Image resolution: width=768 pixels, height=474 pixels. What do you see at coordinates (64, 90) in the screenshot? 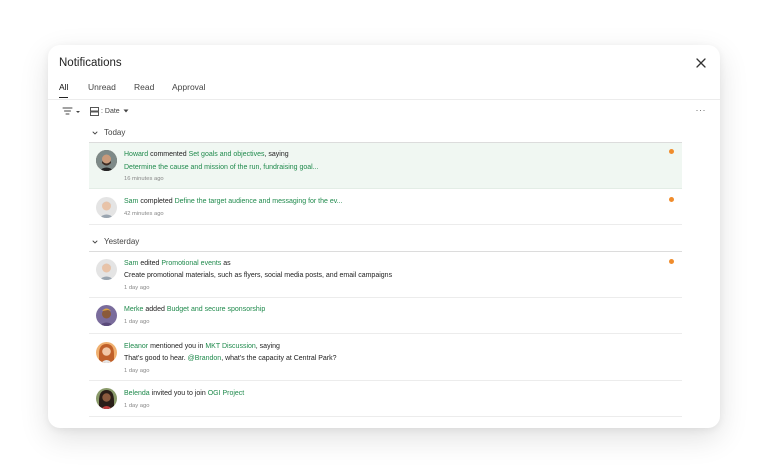
I see `tab-all: All` at bounding box center [64, 90].